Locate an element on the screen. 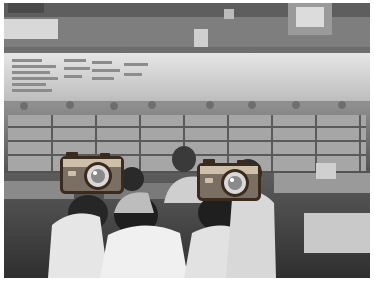 The width and height of the screenshot is (374, 282). ceiling-fixture-inner is located at coordinates (310, 17).